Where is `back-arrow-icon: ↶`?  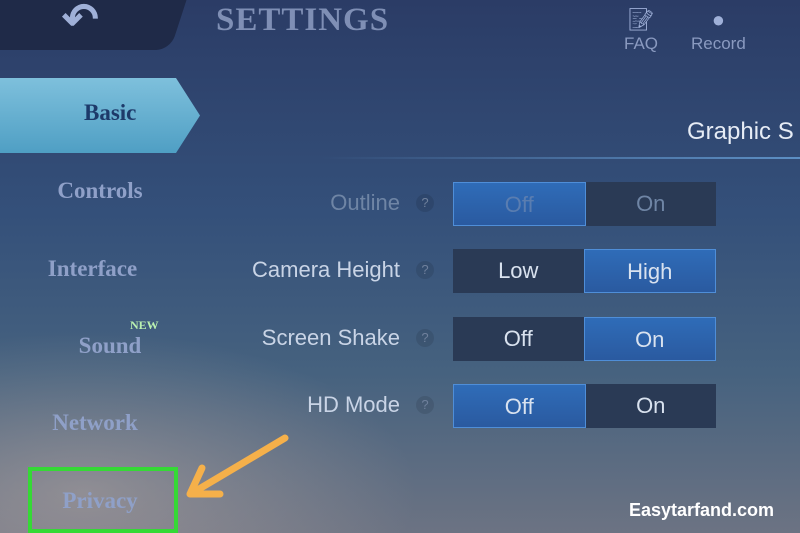 back-arrow-icon: ↶ is located at coordinates (80, 21).